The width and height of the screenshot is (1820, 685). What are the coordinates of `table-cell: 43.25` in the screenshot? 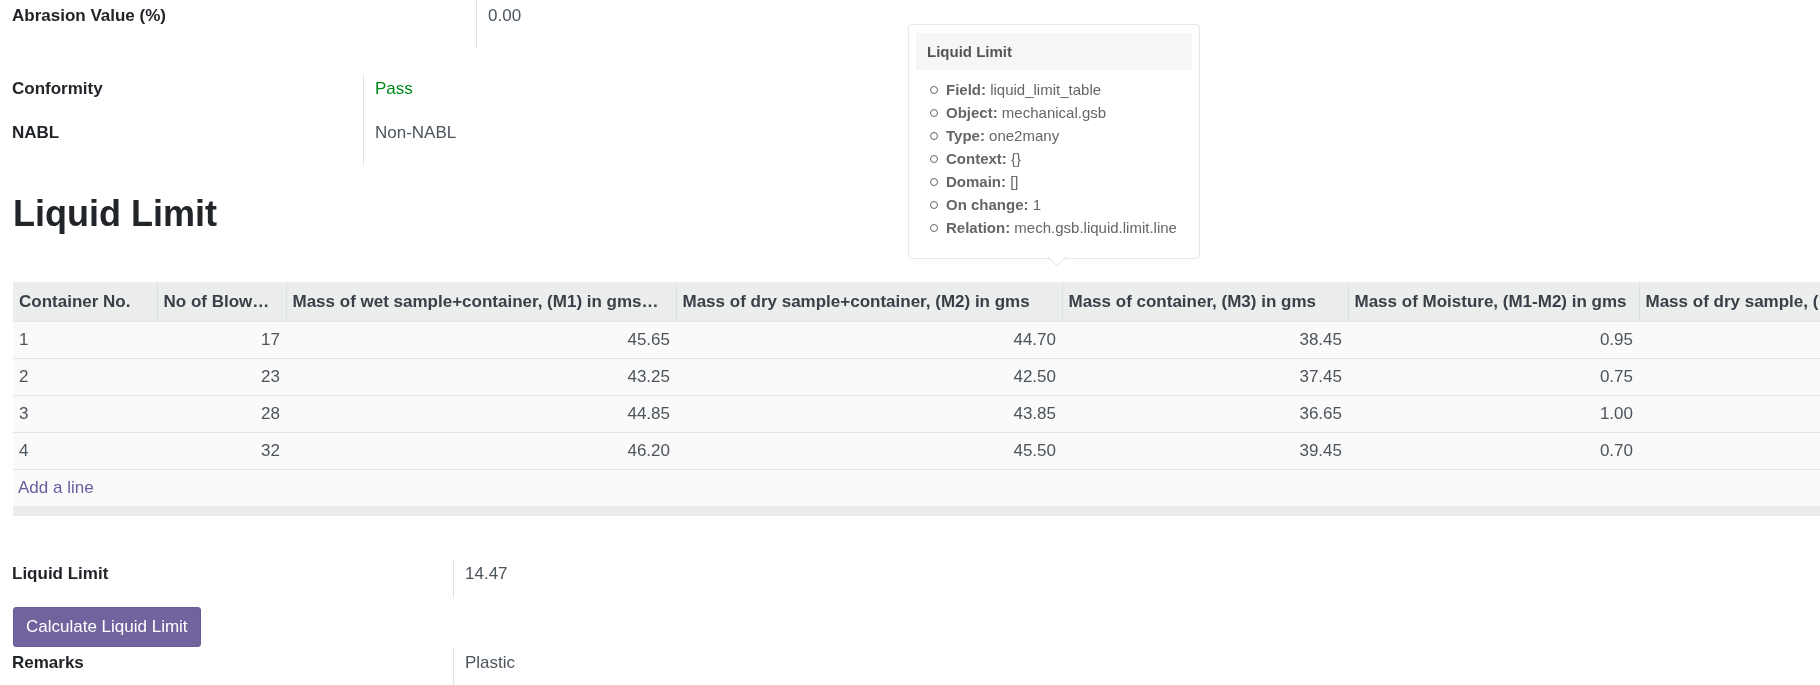 It's located at (481, 377).